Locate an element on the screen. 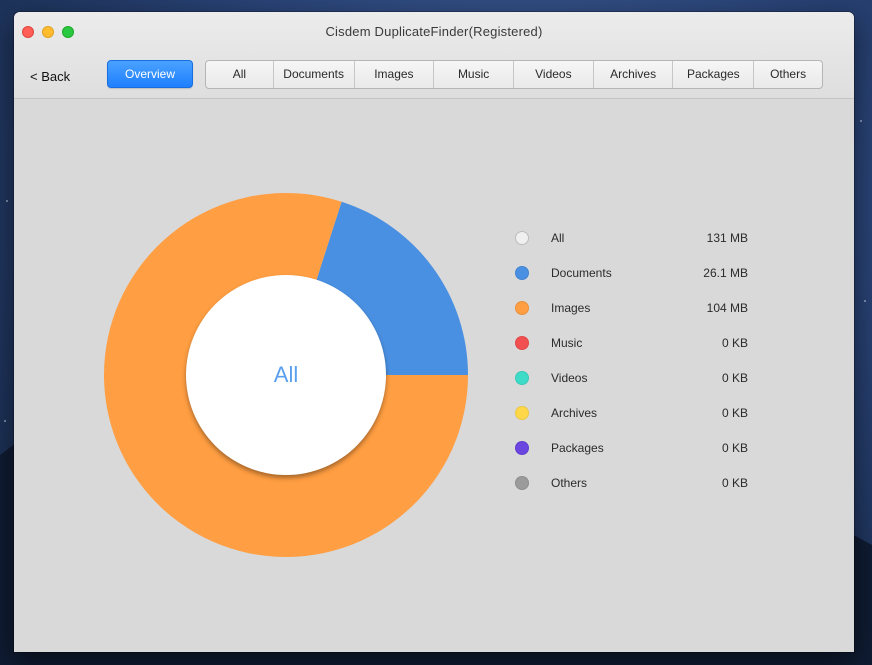 The image size is (872, 665). legend-row-packages: Packages 0 KB is located at coordinates (634, 449).